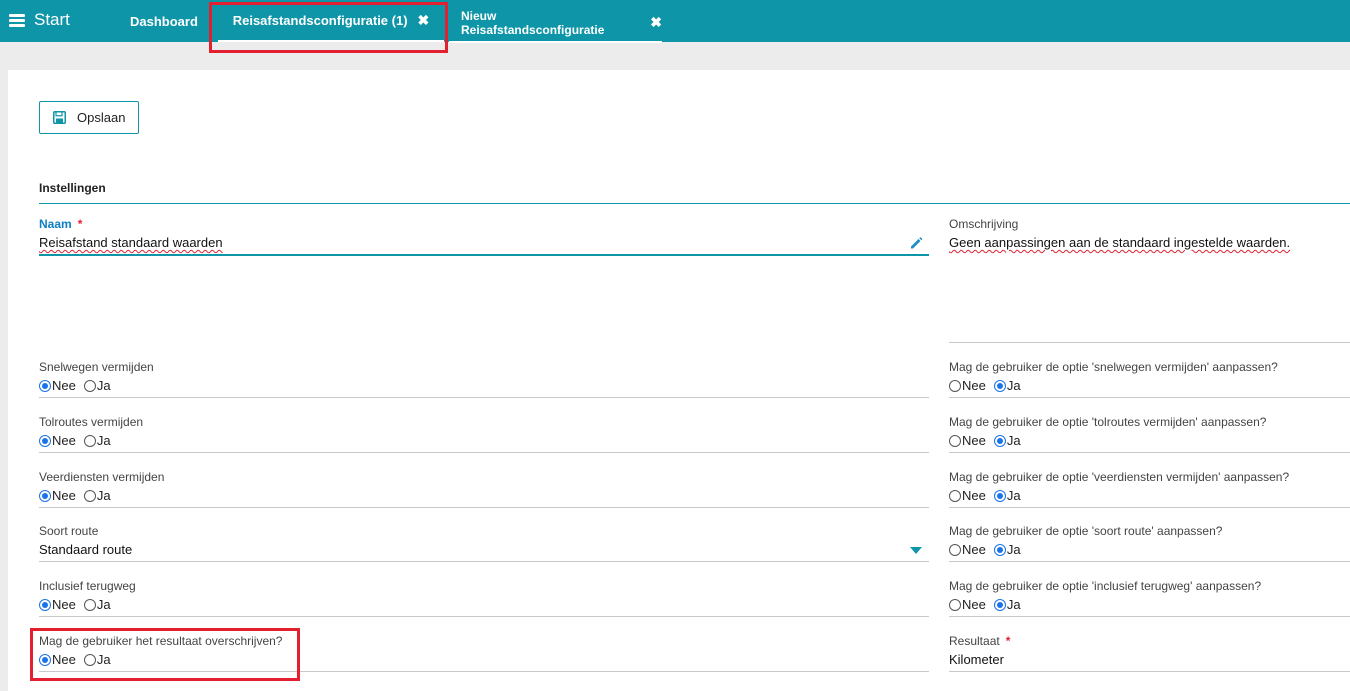 Image resolution: width=1350 pixels, height=691 pixels. Describe the element at coordinates (1149, 616) in the screenshot. I see `terugweg-user-underline` at that location.